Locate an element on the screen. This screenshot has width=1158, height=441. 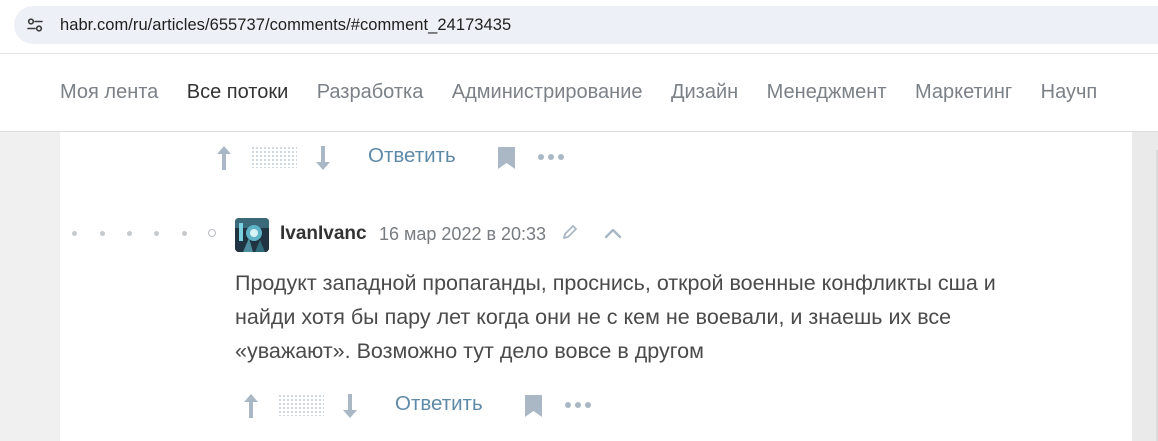
nav-item-development: Разработка is located at coordinates (370, 92).